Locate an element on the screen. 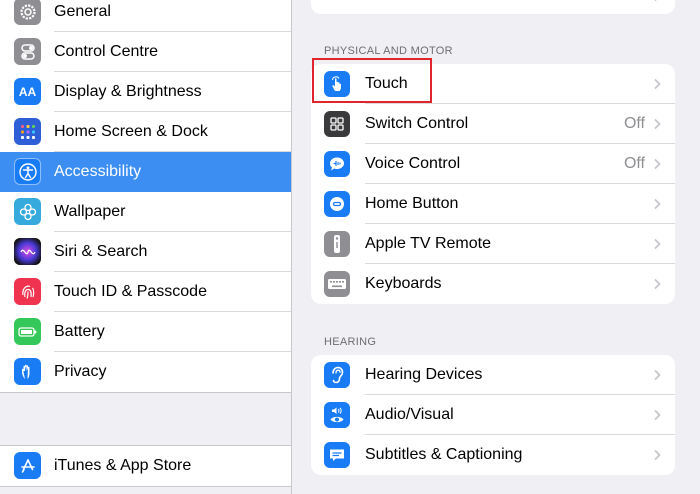  sidebar-item-label: Siri & Search is located at coordinates (101, 251).